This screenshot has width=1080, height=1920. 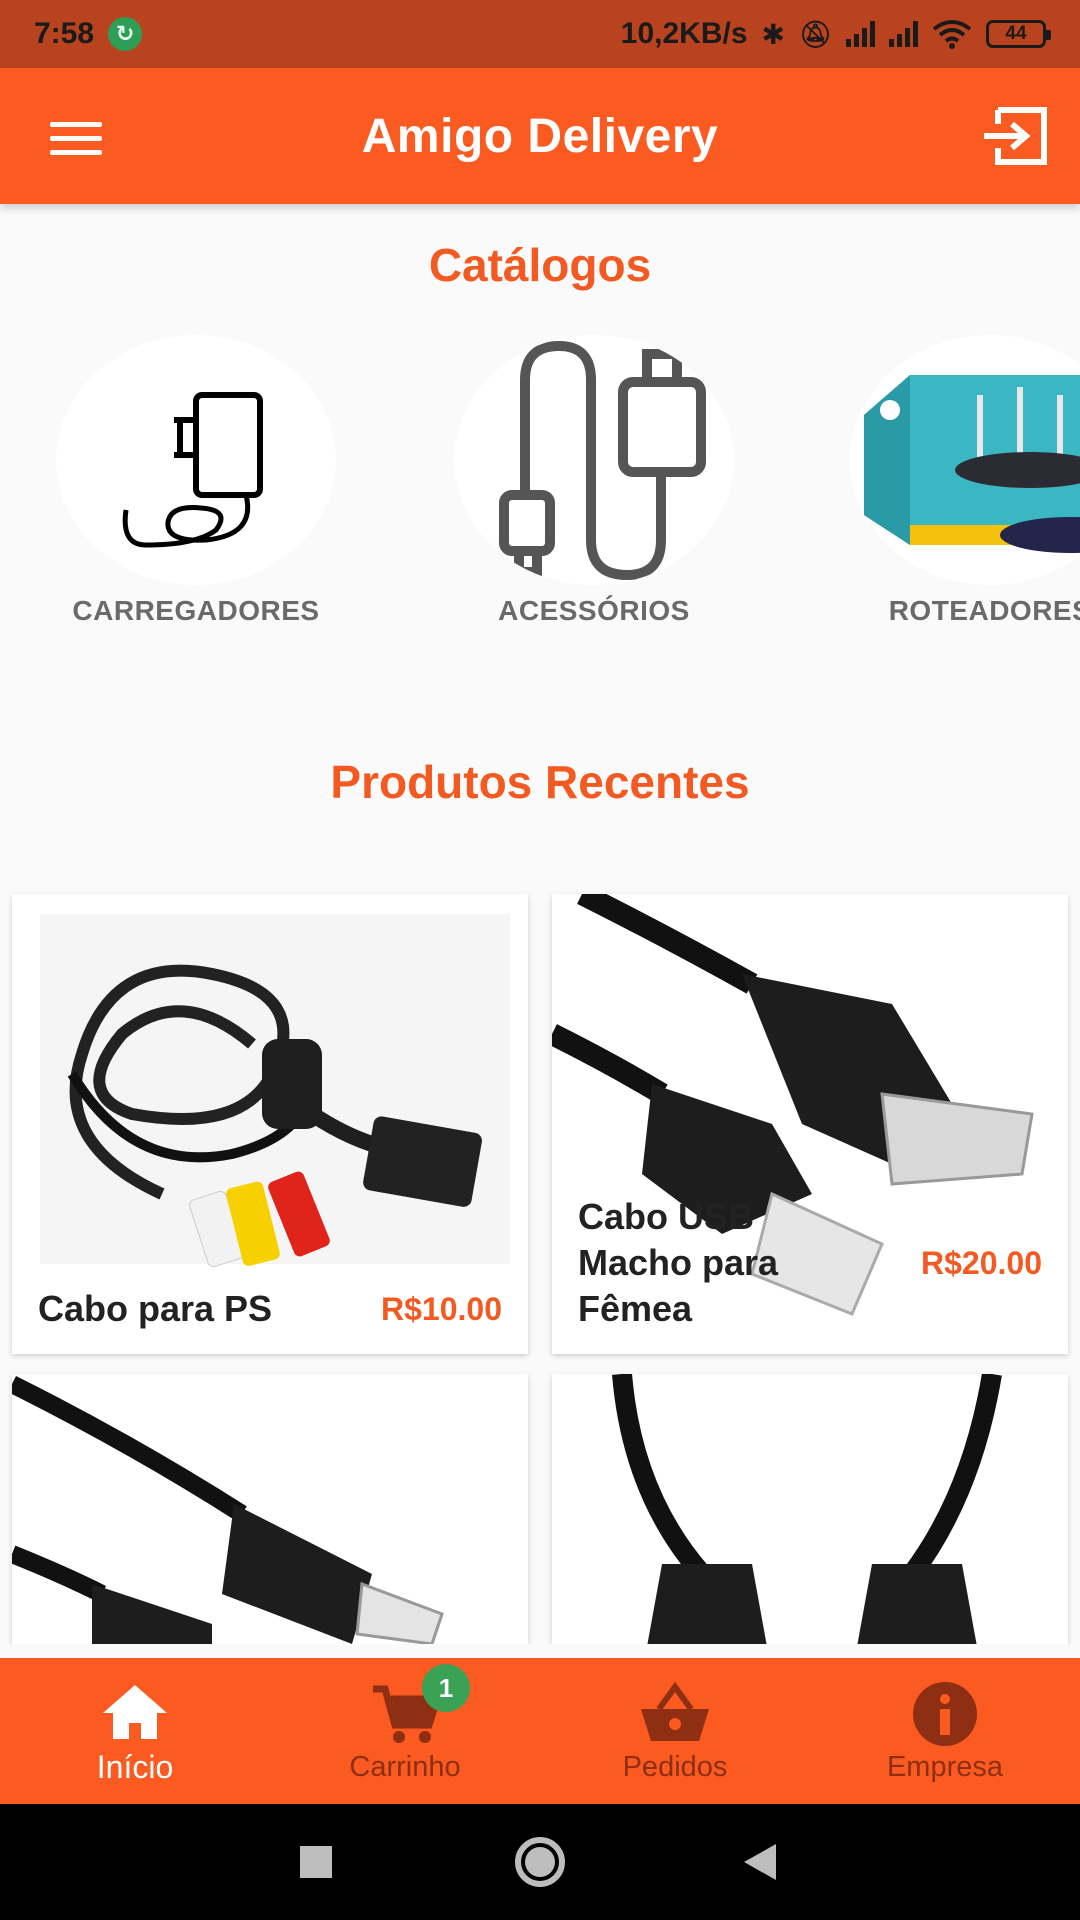 What do you see at coordinates (835, 34) in the screenshot?
I see `status-right: 10,2KB/s ✱ 🔕︎ 44` at bounding box center [835, 34].